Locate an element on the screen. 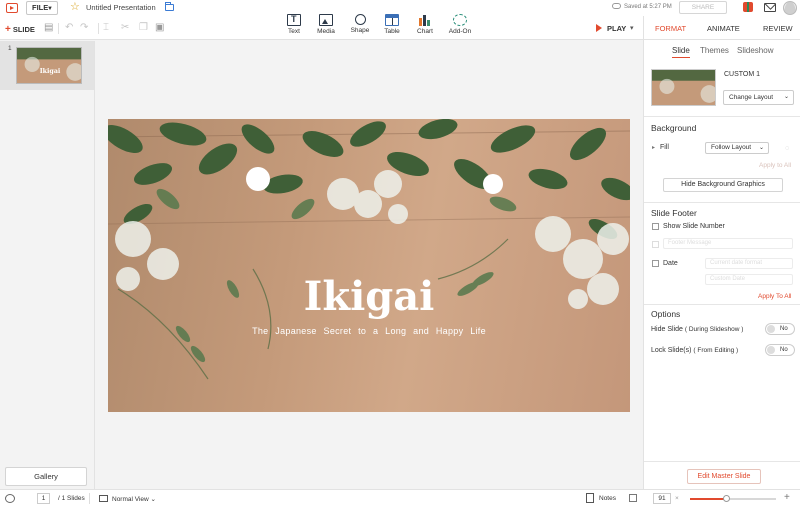  layout-name: CUSTOM 1 is located at coordinates (742, 74).